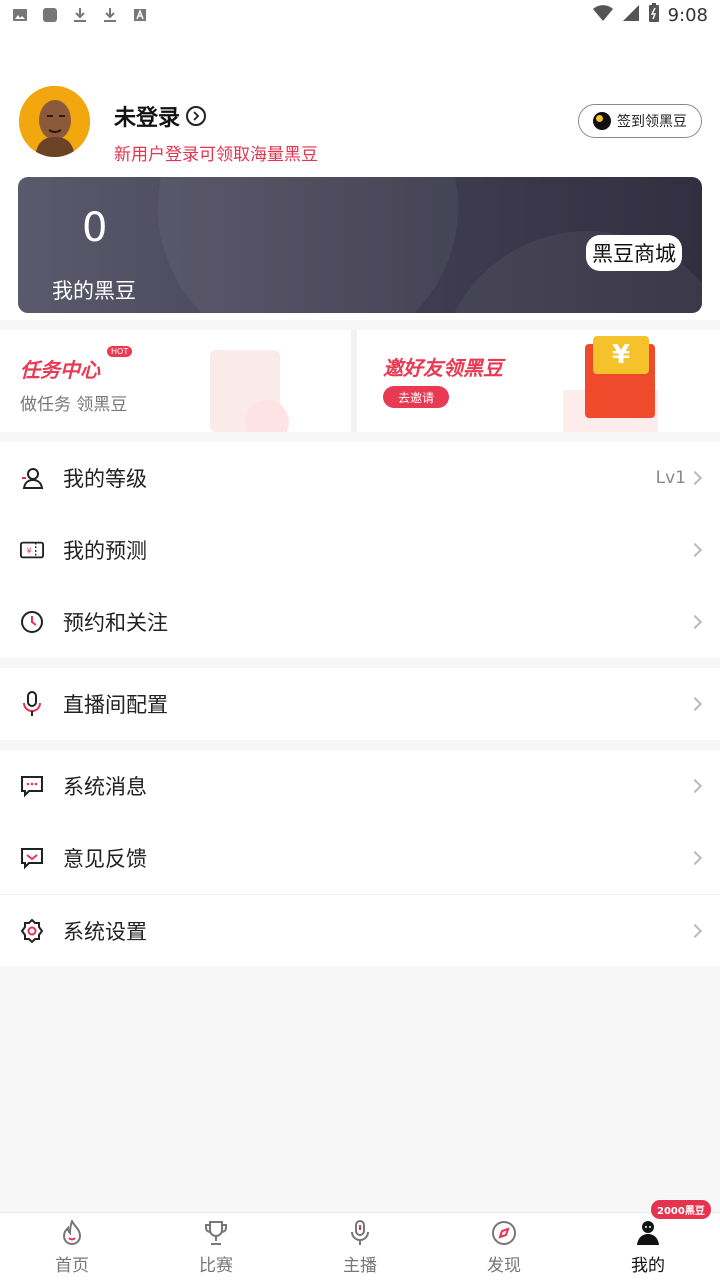 This screenshot has width=720, height=1280. What do you see at coordinates (74, 405) in the screenshot?
I see `task-center-subtitle: 做任务 领黑豆` at bounding box center [74, 405].